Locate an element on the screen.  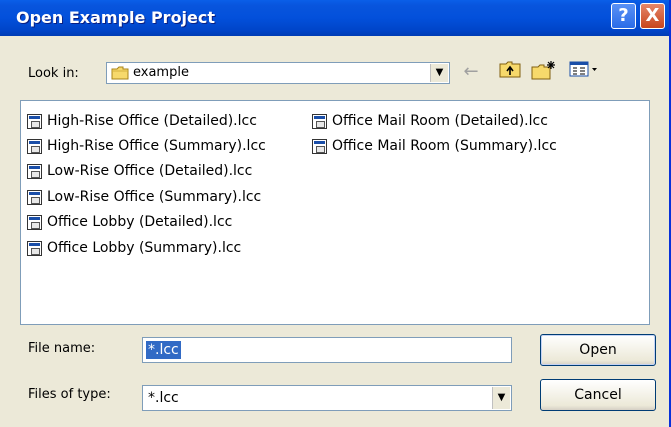
up-one-level-icon is located at coordinates (510, 72).